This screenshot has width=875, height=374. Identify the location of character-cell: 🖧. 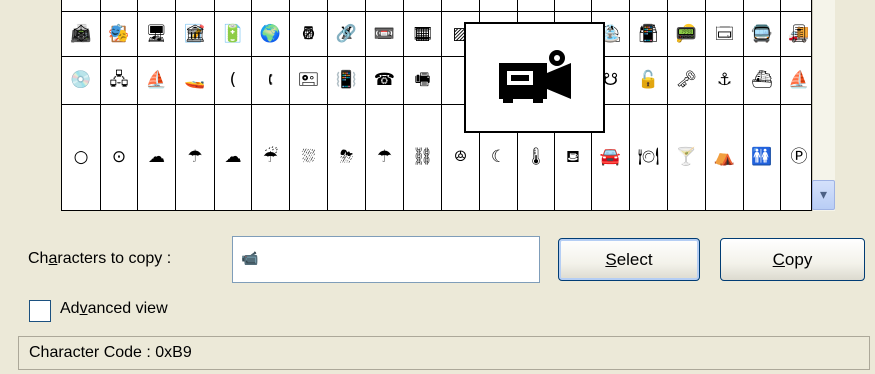
(119, 81).